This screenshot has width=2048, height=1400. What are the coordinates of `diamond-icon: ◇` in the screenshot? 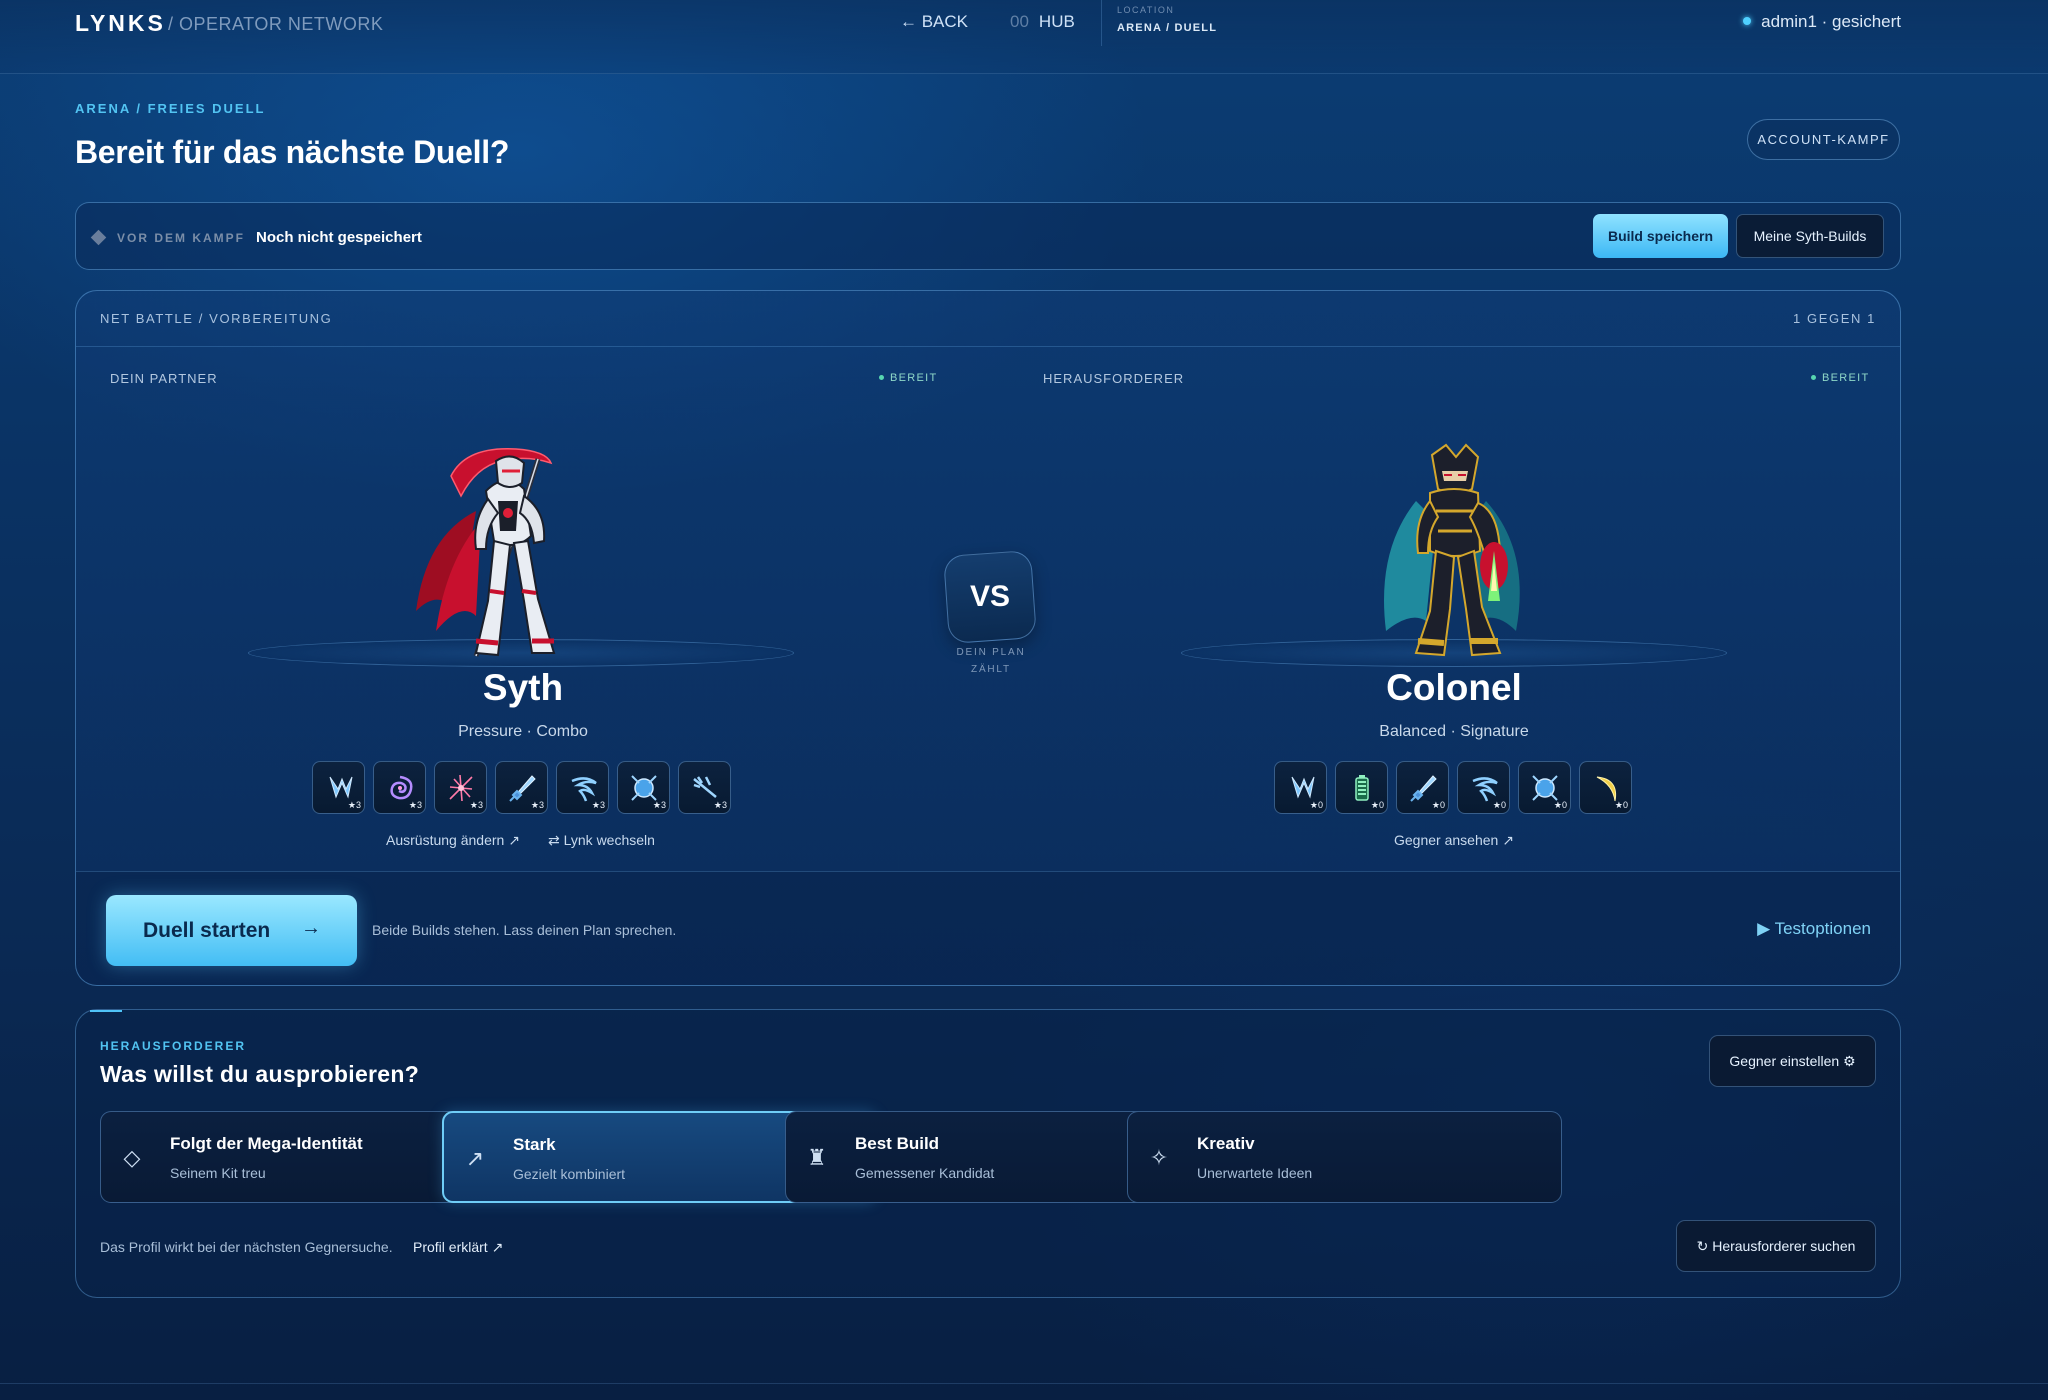 It's located at (132, 1157).